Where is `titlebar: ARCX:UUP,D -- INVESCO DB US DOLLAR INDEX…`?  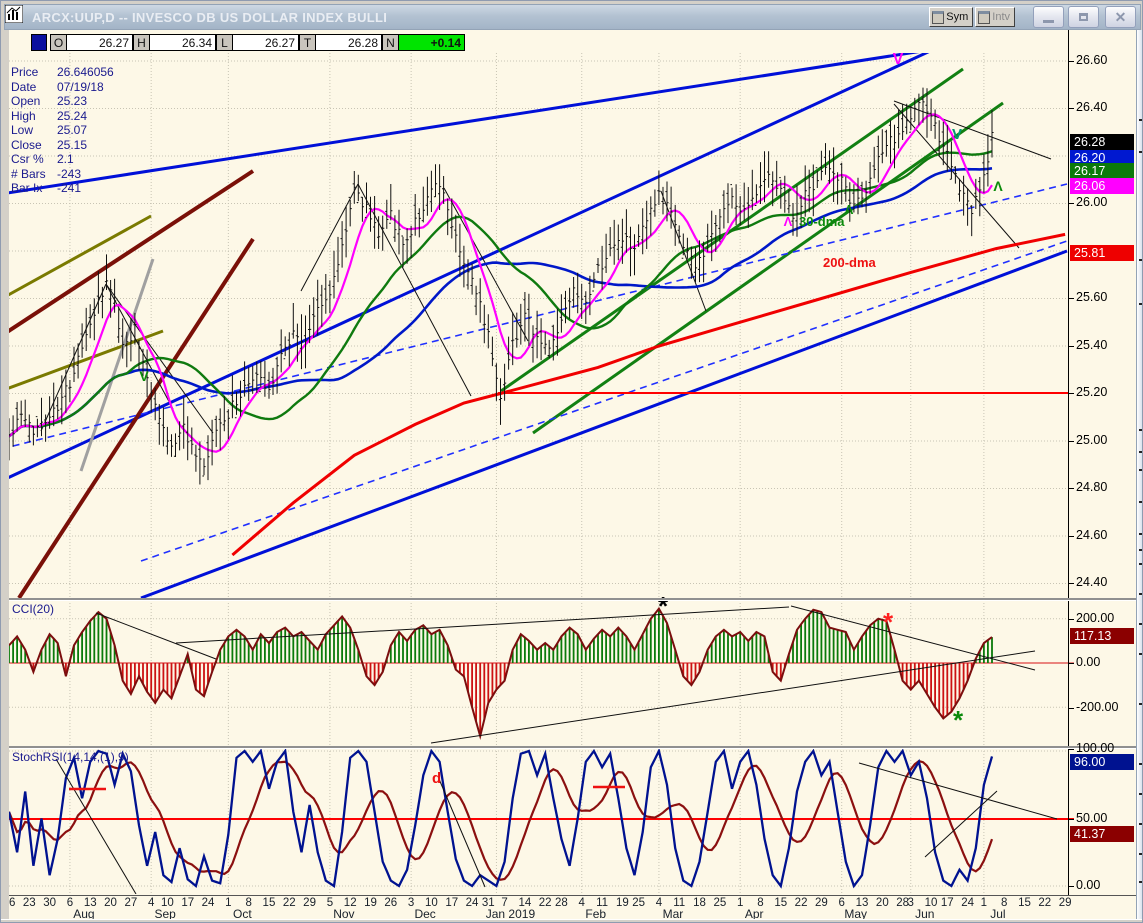
titlebar: ARCX:UUP,D -- INVESCO DB US DOLLAR INDEX… is located at coordinates (572, 17).